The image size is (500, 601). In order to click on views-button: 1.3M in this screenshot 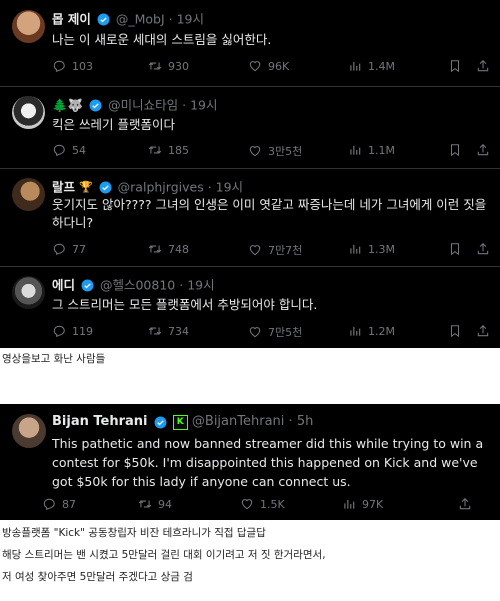, I will do `click(371, 249)`.